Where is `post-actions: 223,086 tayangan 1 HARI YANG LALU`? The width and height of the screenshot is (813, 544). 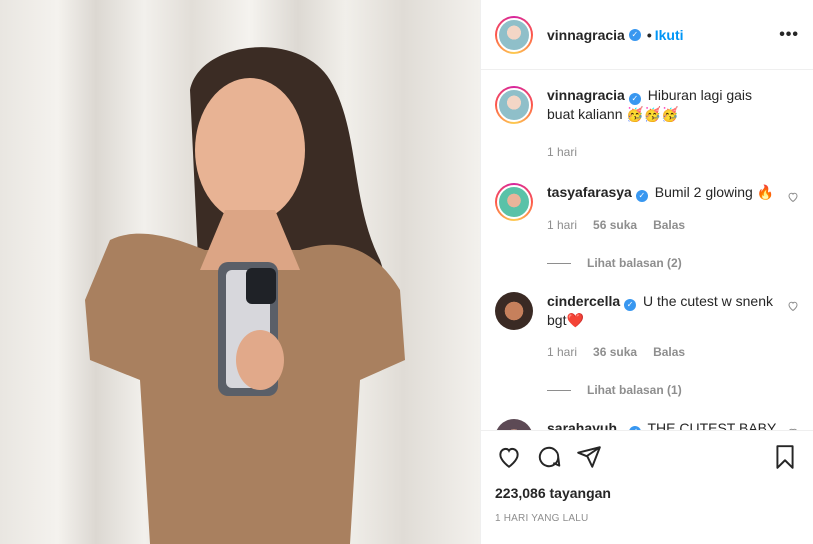
post-actions: 223,086 tayangan 1 HARI YANG LALU is located at coordinates (647, 487).